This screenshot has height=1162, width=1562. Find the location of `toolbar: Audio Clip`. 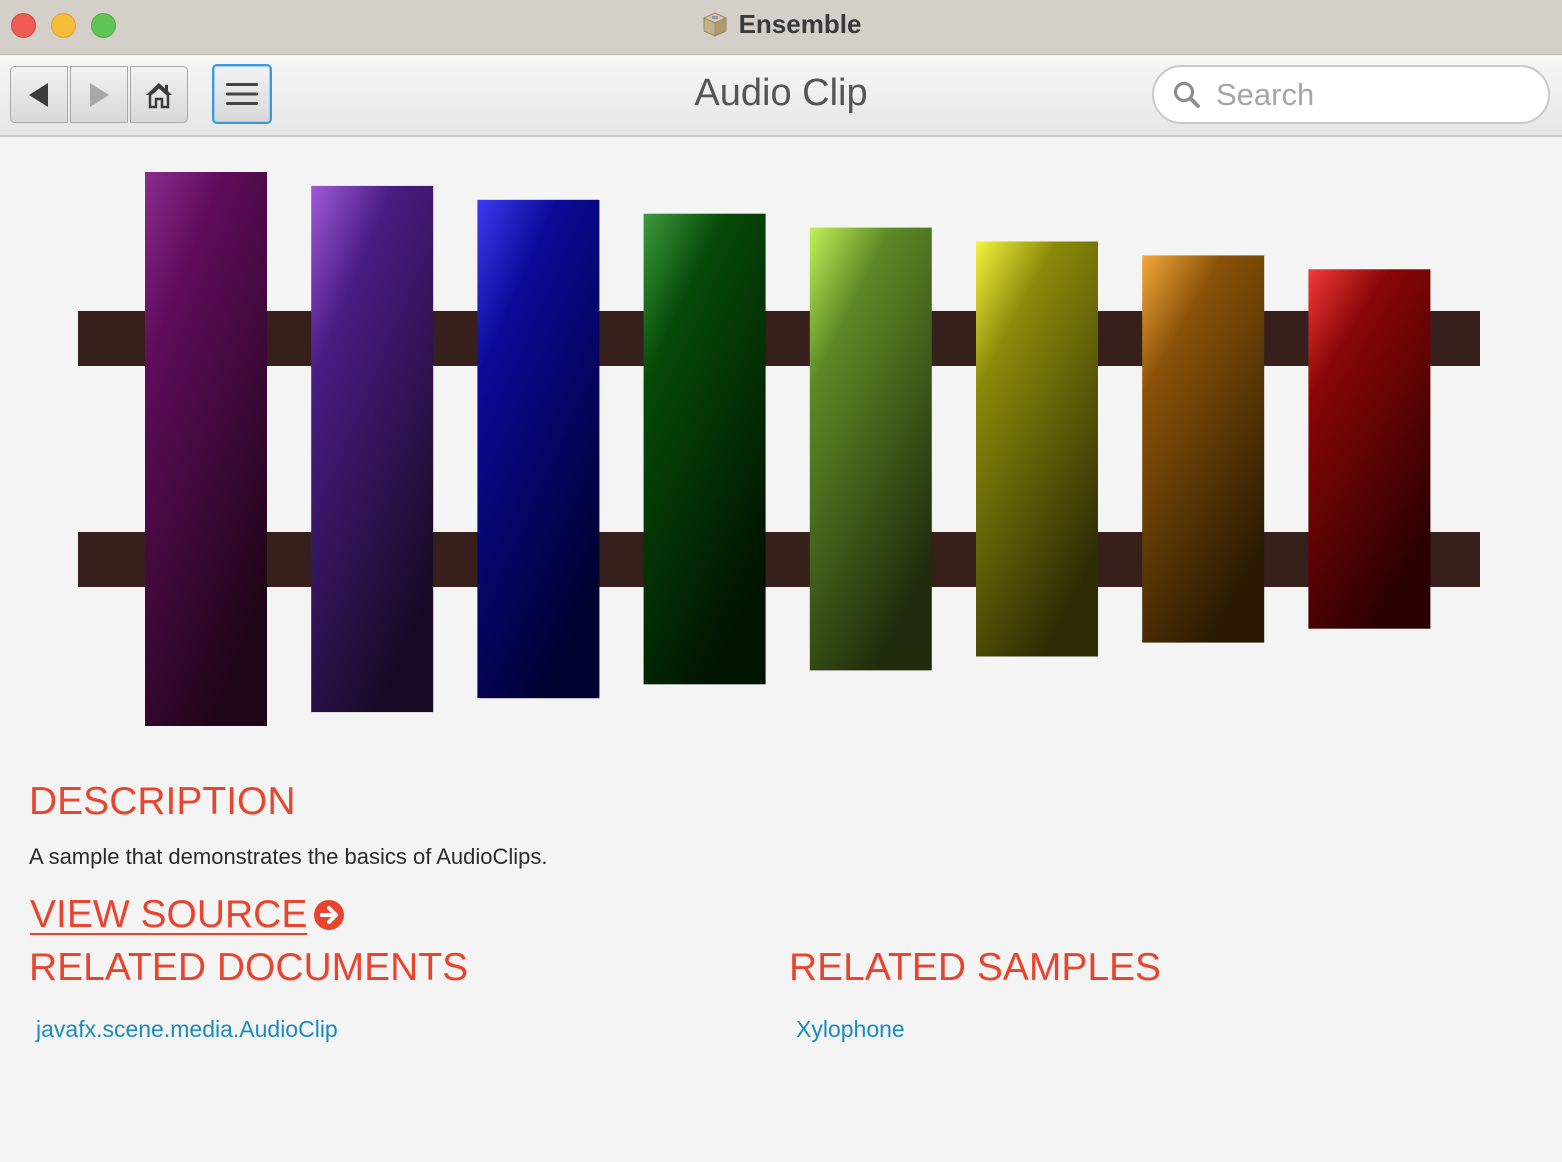

toolbar: Audio Clip is located at coordinates (781, 96).